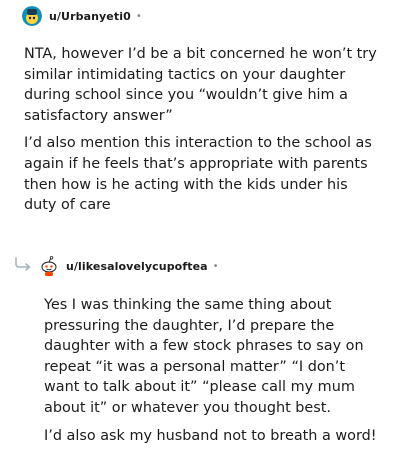  Describe the element at coordinates (90, 16) in the screenshot. I see `username-link: u/Urbanyeti0` at that location.